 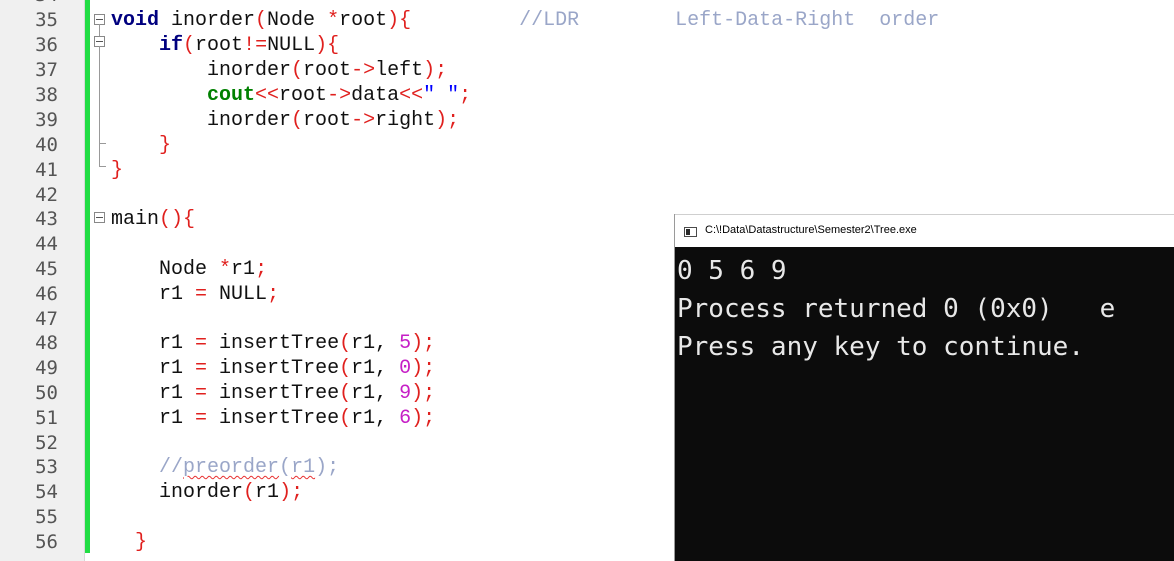 What do you see at coordinates (46, 70) in the screenshot?
I see `line-number: 37` at bounding box center [46, 70].